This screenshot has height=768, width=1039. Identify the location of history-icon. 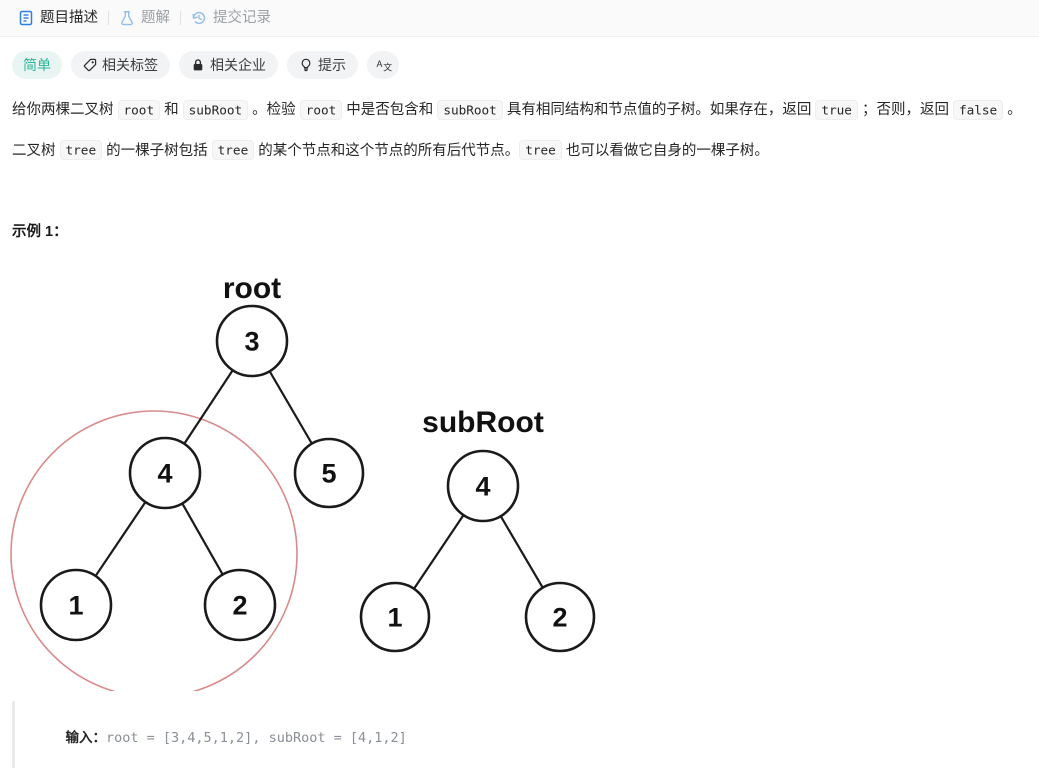
(199, 18).